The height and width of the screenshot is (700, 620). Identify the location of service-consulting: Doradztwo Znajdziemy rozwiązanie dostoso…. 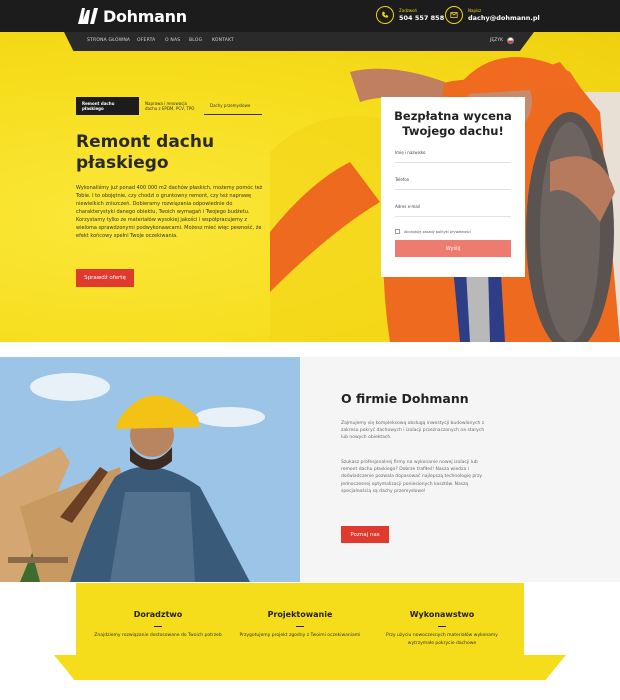
(158, 625).